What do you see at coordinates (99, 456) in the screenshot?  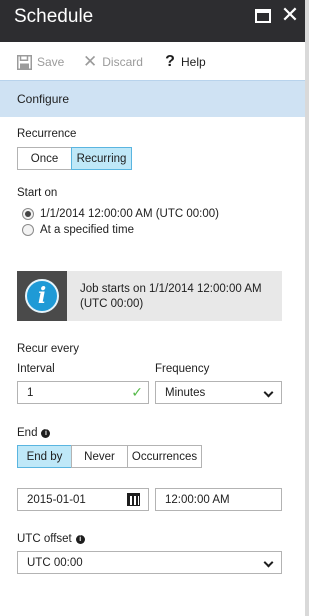 I see `end-never-button: Never` at bounding box center [99, 456].